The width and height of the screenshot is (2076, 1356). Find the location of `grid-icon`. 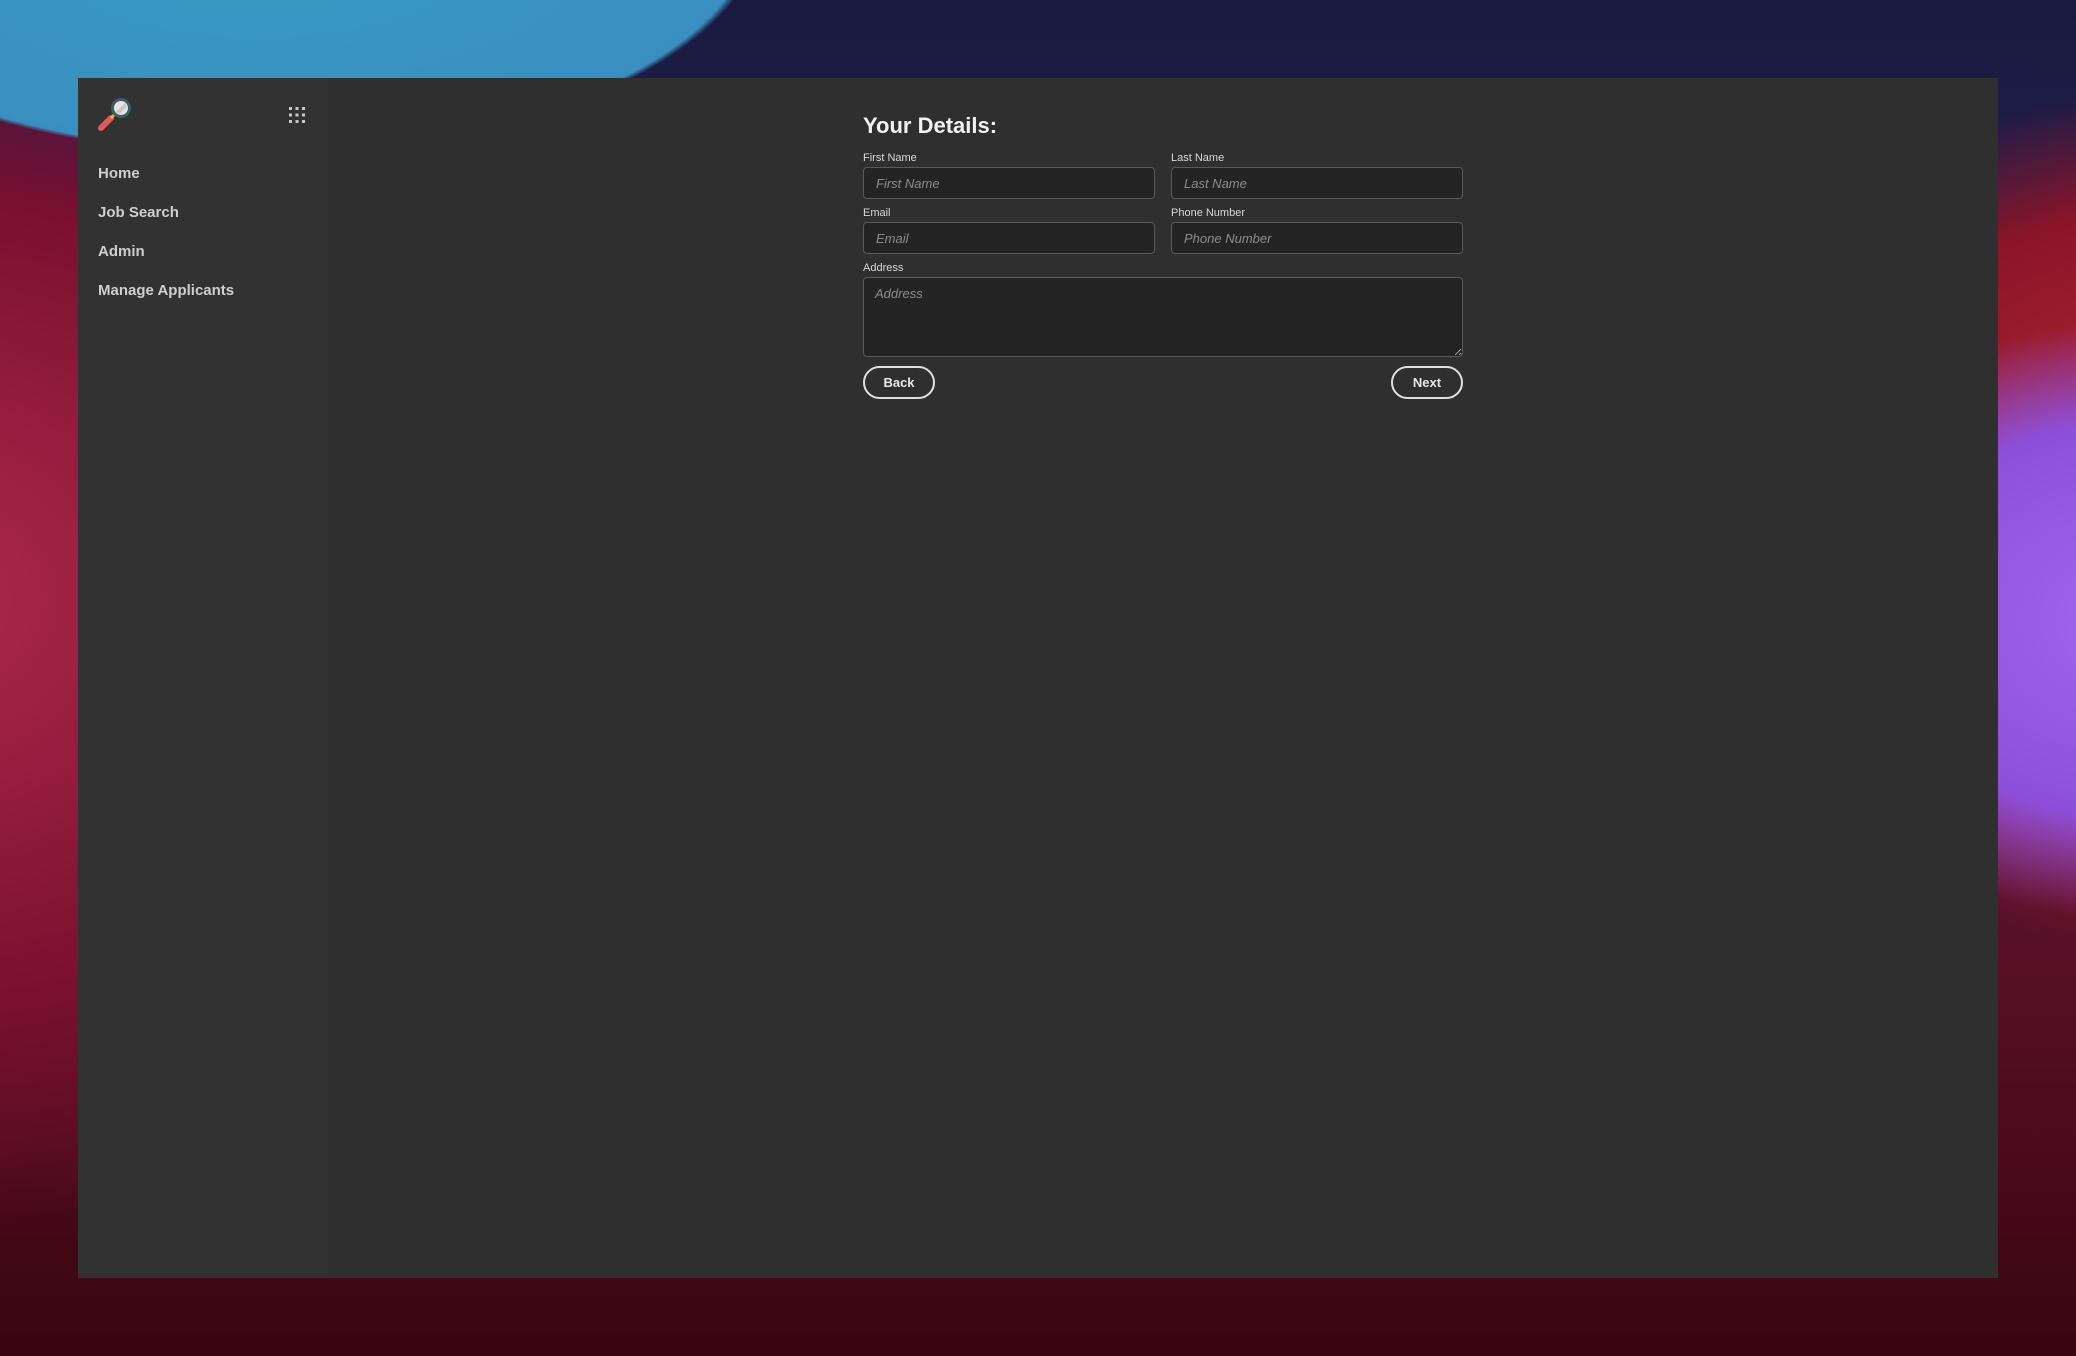

grid-icon is located at coordinates (297, 115).